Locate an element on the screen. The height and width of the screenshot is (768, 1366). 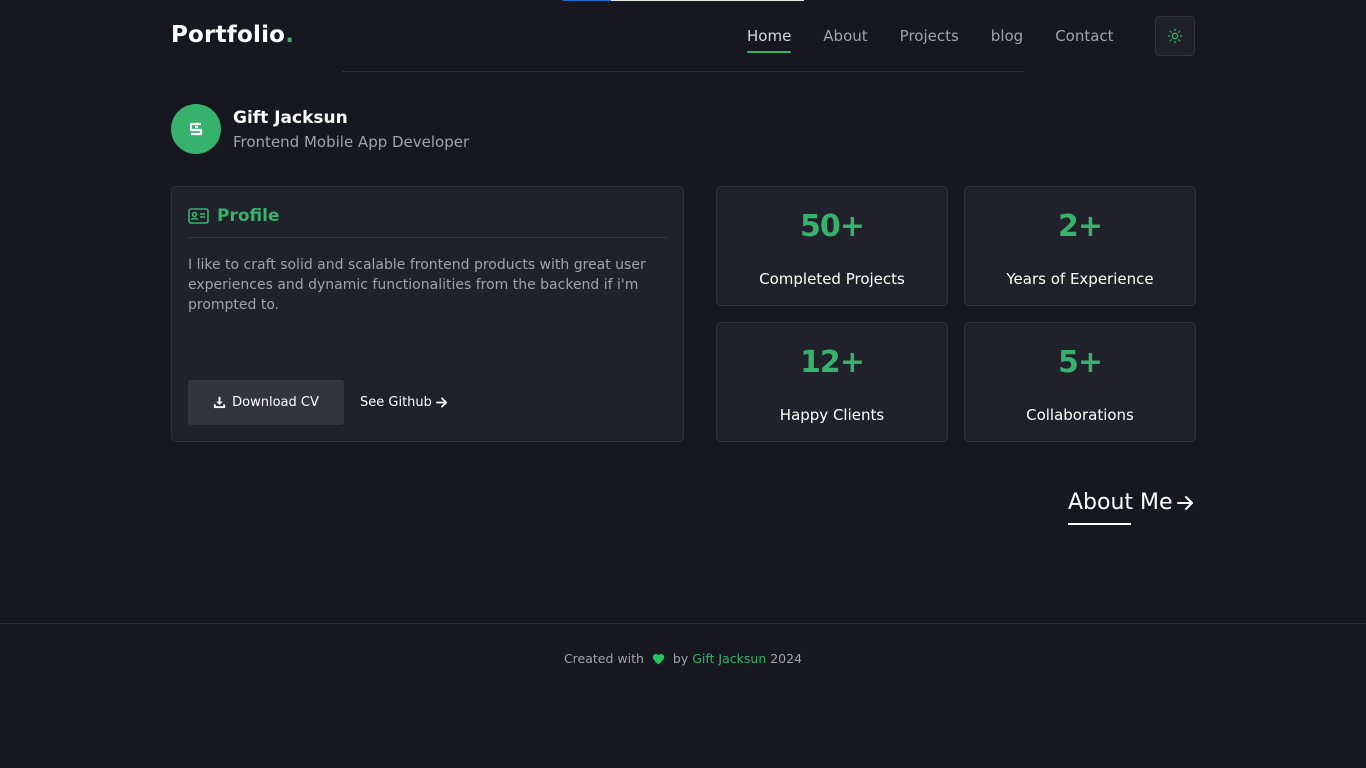
about-me-link: About Me is located at coordinates (1131, 502).